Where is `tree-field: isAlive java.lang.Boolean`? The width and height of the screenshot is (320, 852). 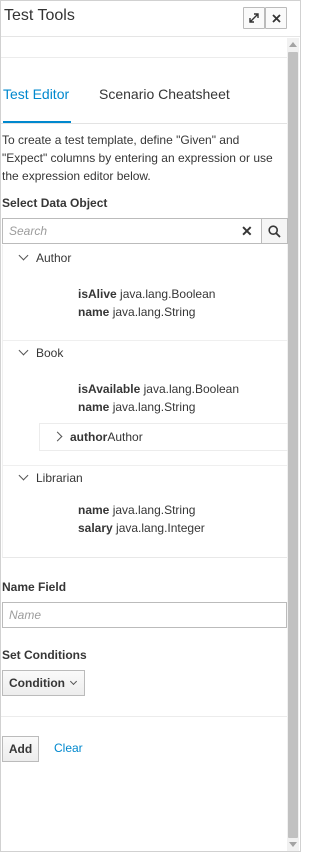
tree-field: isAlive java.lang.Boolean is located at coordinates (146, 294).